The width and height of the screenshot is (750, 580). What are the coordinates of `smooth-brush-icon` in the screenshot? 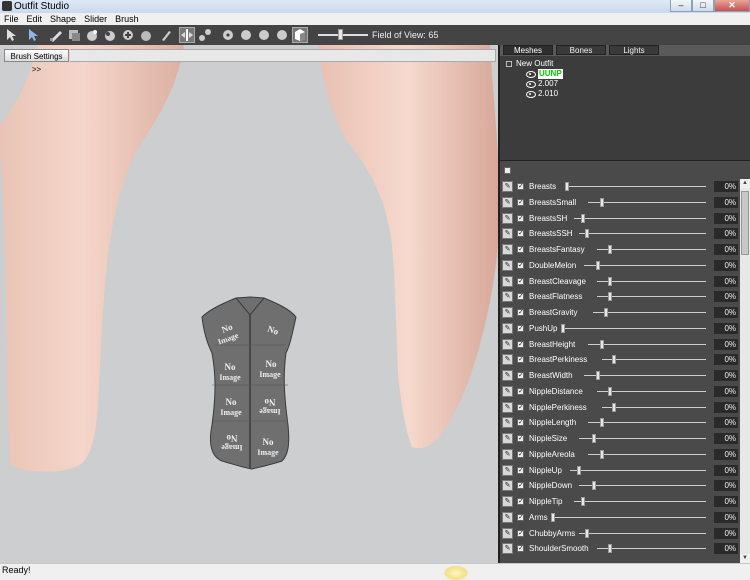 It's located at (128, 35).